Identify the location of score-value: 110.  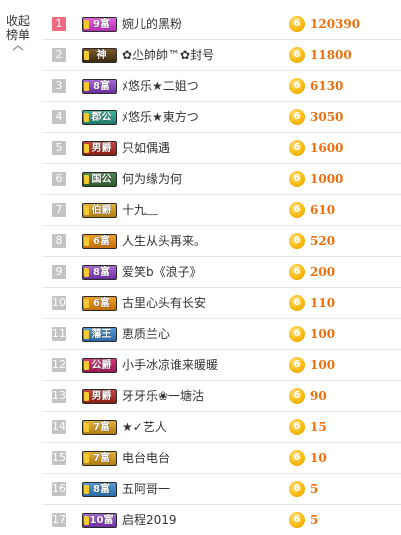
(323, 303).